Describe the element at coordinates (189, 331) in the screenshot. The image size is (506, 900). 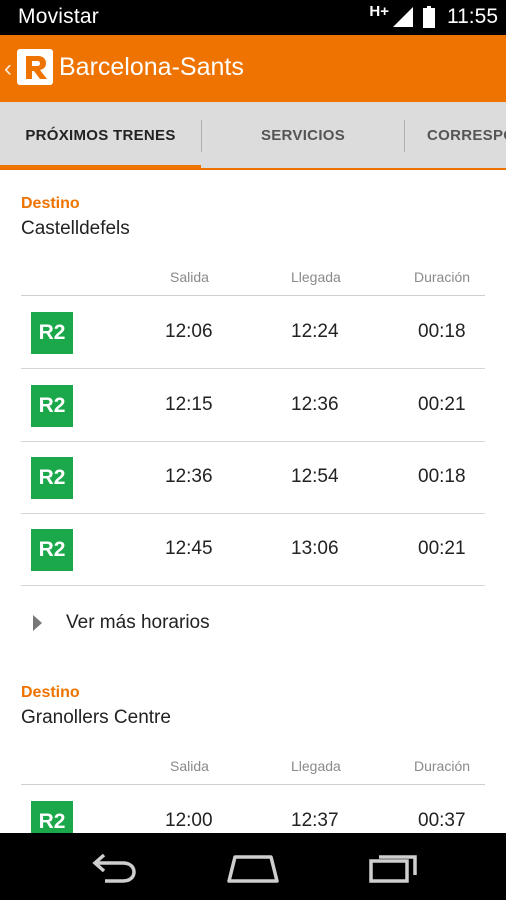
I see `departure-time: 12:06` at that location.